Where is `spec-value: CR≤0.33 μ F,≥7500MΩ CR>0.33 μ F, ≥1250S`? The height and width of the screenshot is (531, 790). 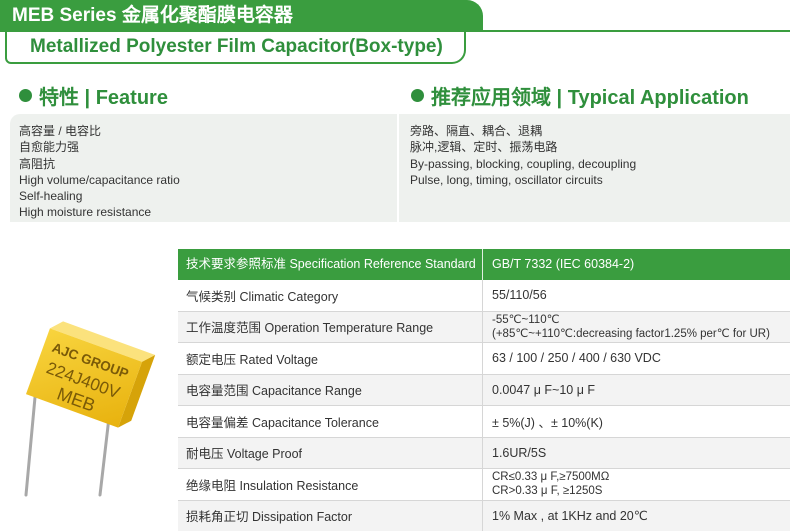
spec-value: CR≤0.33 μ F,≥7500MΩ CR>0.33 μ F, ≥1250S is located at coordinates (636, 484).